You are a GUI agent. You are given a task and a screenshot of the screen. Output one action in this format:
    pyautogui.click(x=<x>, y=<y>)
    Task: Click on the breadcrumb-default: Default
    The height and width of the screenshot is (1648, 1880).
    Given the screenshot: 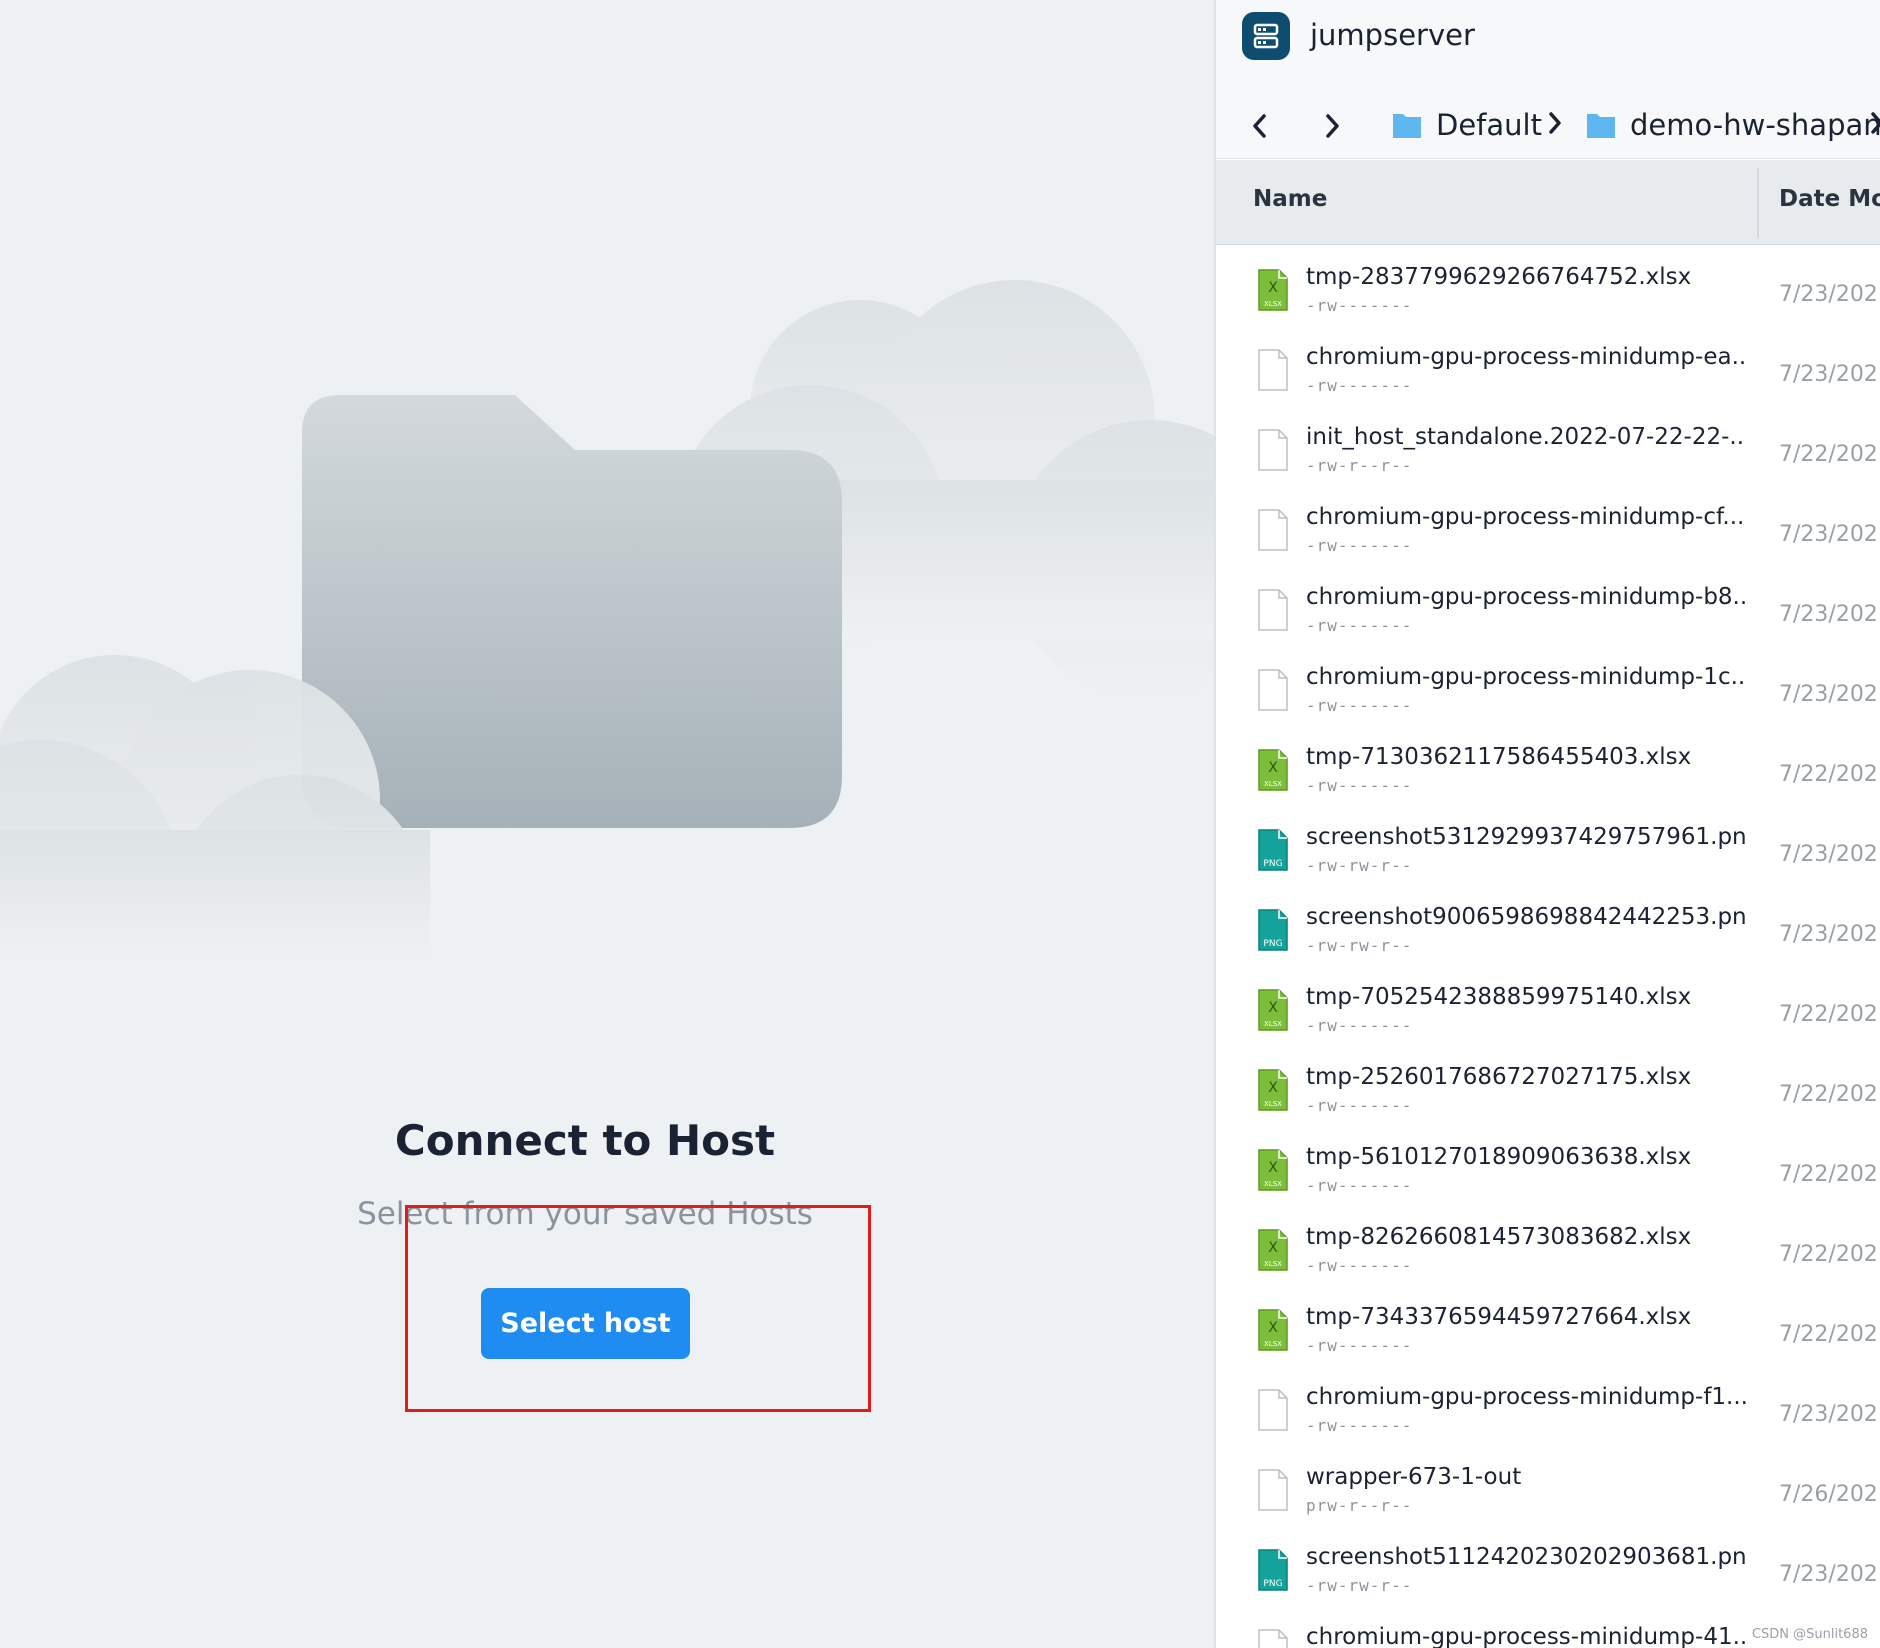 What is the action you would take?
    pyautogui.click(x=1467, y=125)
    